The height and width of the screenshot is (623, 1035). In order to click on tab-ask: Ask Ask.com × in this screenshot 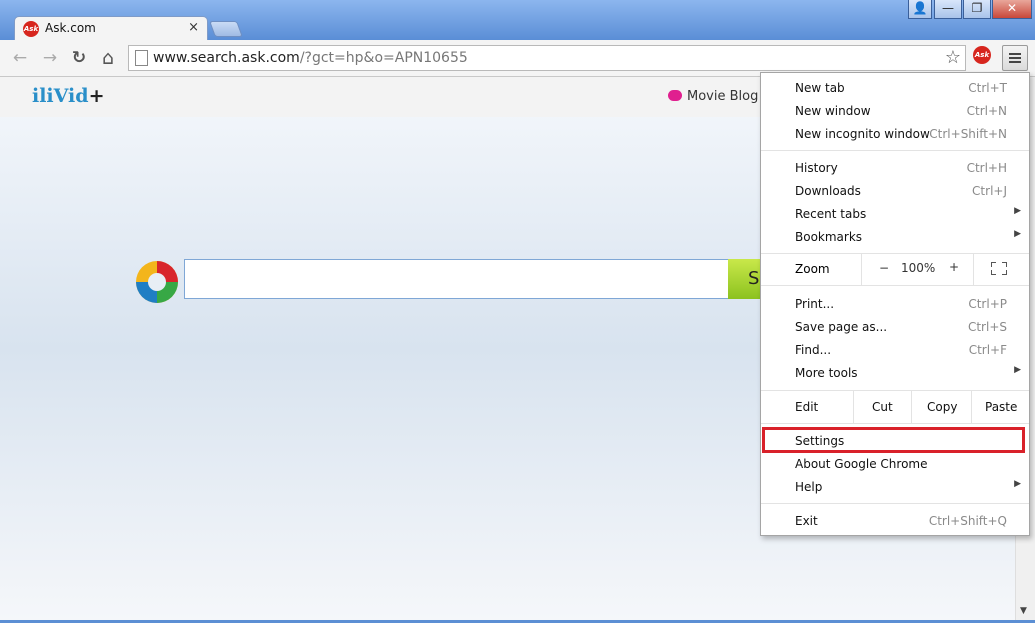, I will do `click(111, 28)`.